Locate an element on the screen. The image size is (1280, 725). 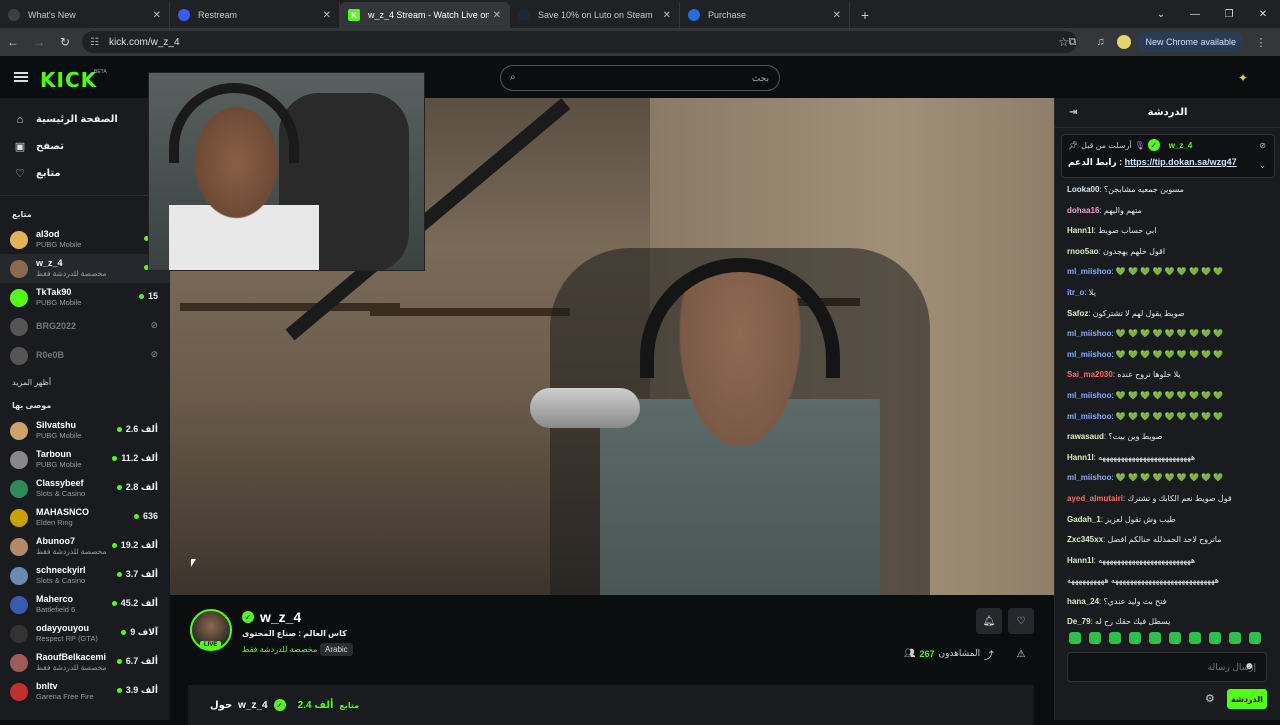
browser-tab: Kw_z_4 Stream - Watch Live on Kick ✕ is located at coordinates (425, 15).